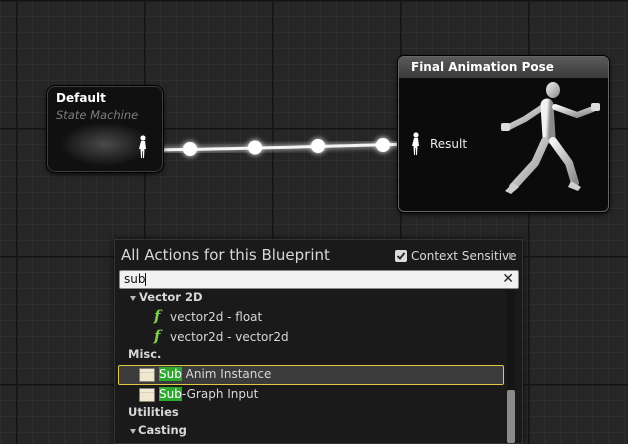  Describe the element at coordinates (549, 145) in the screenshot. I see `running-mannequin-icon` at that location.